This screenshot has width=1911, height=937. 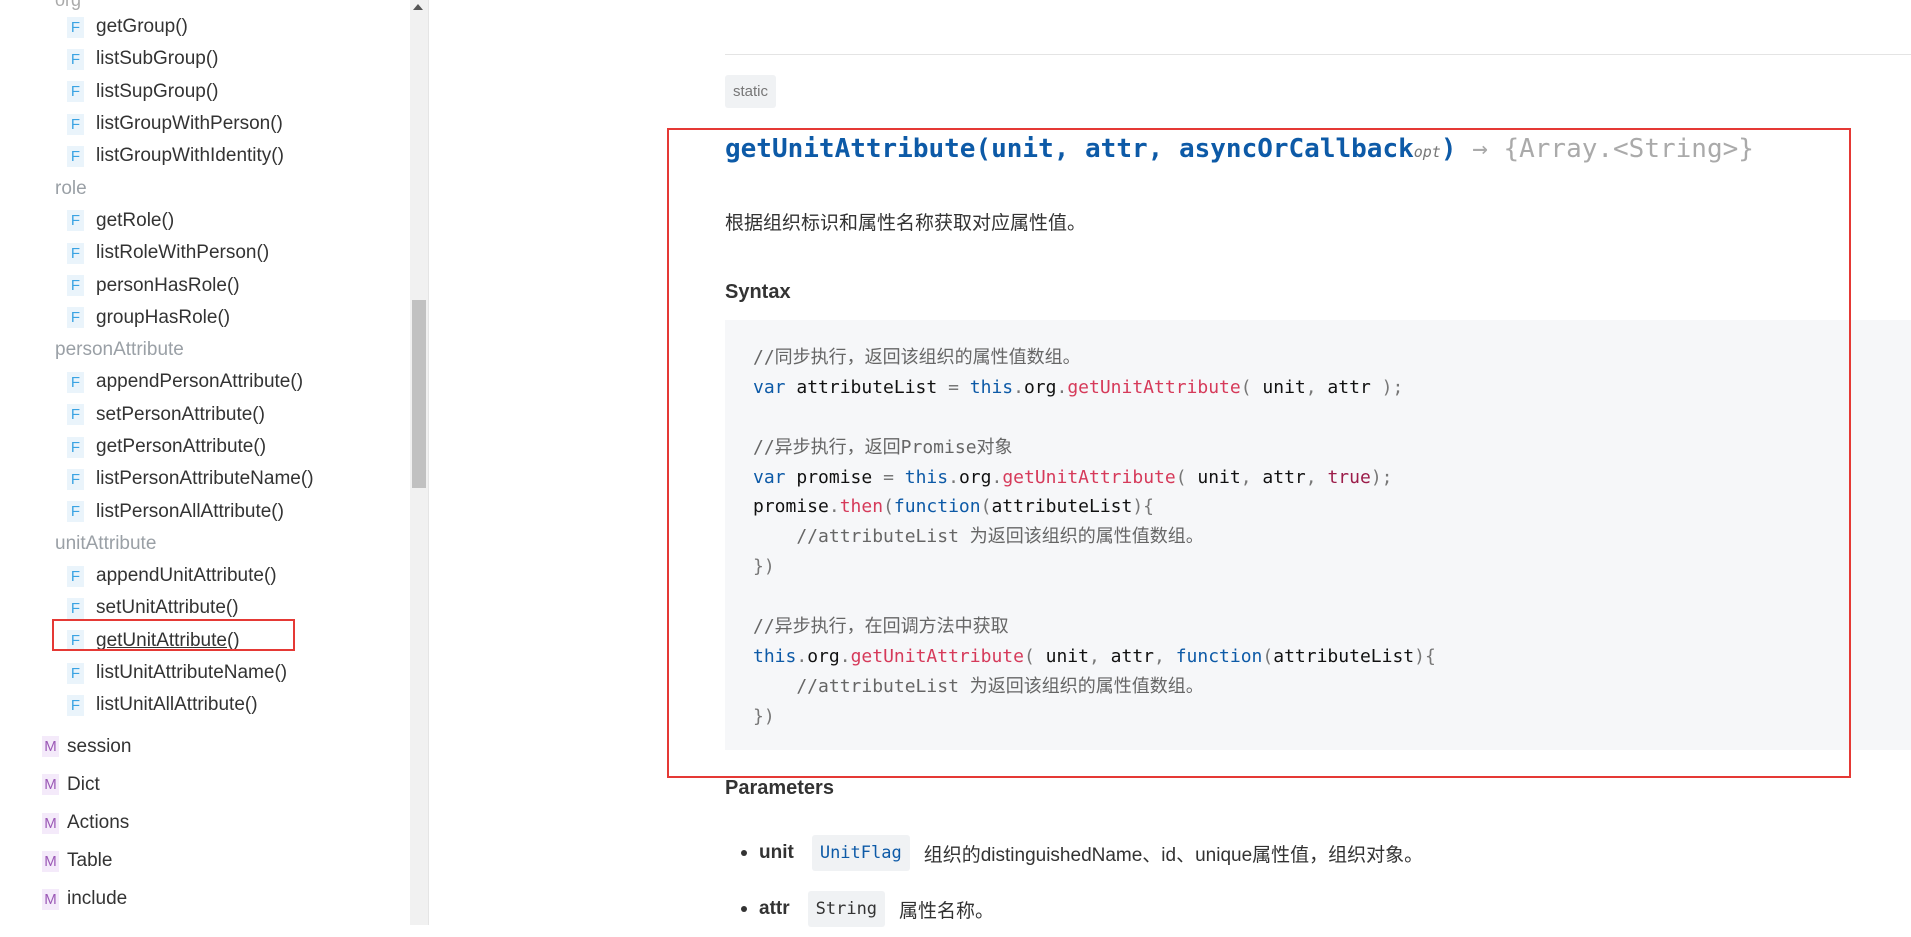 I want to click on sidebar-item-getrole: FgetRole(), so click(x=205, y=221).